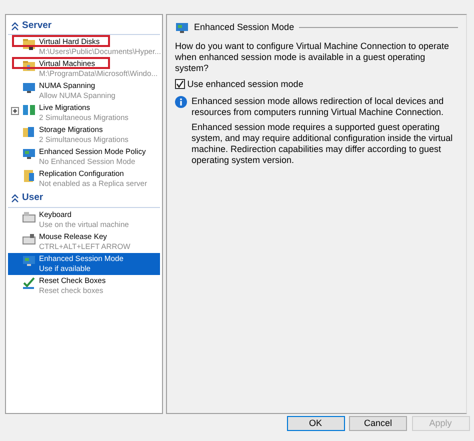 Image resolution: width=474 pixels, height=441 pixels. What do you see at coordinates (312, 57) in the screenshot?
I see `question-text: How do you want to configure Virtual Machine Connection to operate when enhanced session mode is available in a guest operating system?` at bounding box center [312, 57].